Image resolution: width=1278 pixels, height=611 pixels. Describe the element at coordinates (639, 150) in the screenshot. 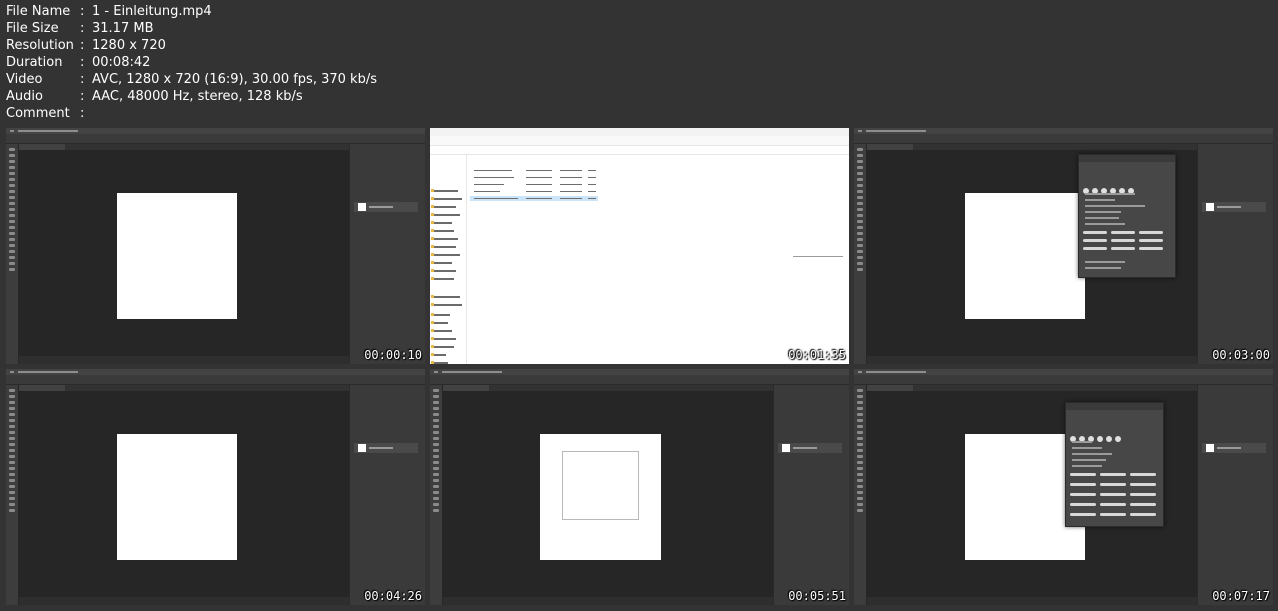

I see `explorer-address-bar` at that location.